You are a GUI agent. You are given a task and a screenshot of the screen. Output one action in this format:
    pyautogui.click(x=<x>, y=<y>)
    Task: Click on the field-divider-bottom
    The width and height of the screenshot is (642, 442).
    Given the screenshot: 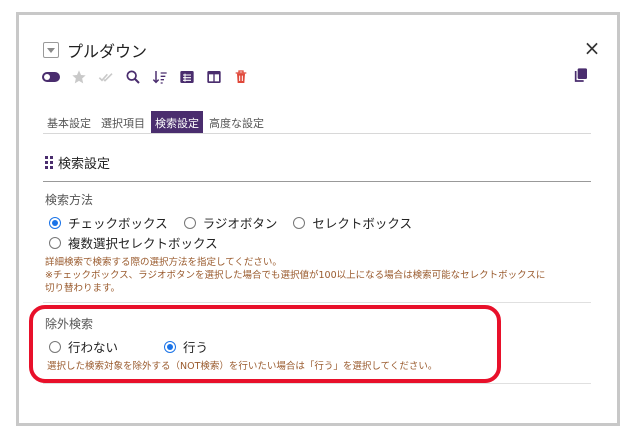 What is the action you would take?
    pyautogui.click(x=317, y=383)
    